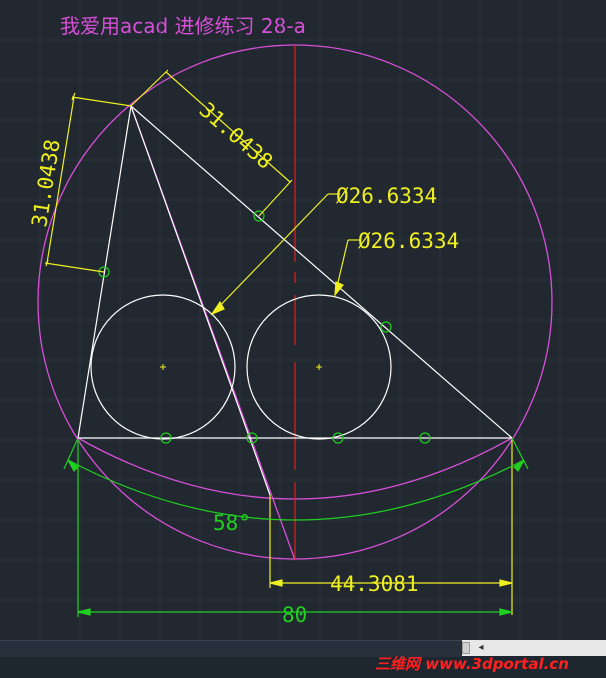  I want to click on dim-dia-left-text: Ø26.6334, so click(386, 196).